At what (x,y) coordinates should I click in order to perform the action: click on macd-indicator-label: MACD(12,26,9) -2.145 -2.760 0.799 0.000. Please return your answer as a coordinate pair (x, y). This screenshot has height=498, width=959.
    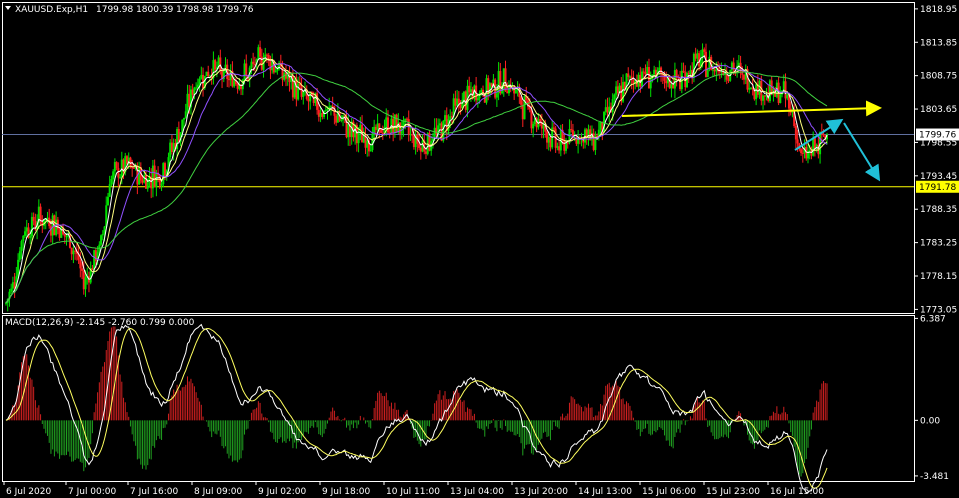
    Looking at the image, I should click on (100, 323).